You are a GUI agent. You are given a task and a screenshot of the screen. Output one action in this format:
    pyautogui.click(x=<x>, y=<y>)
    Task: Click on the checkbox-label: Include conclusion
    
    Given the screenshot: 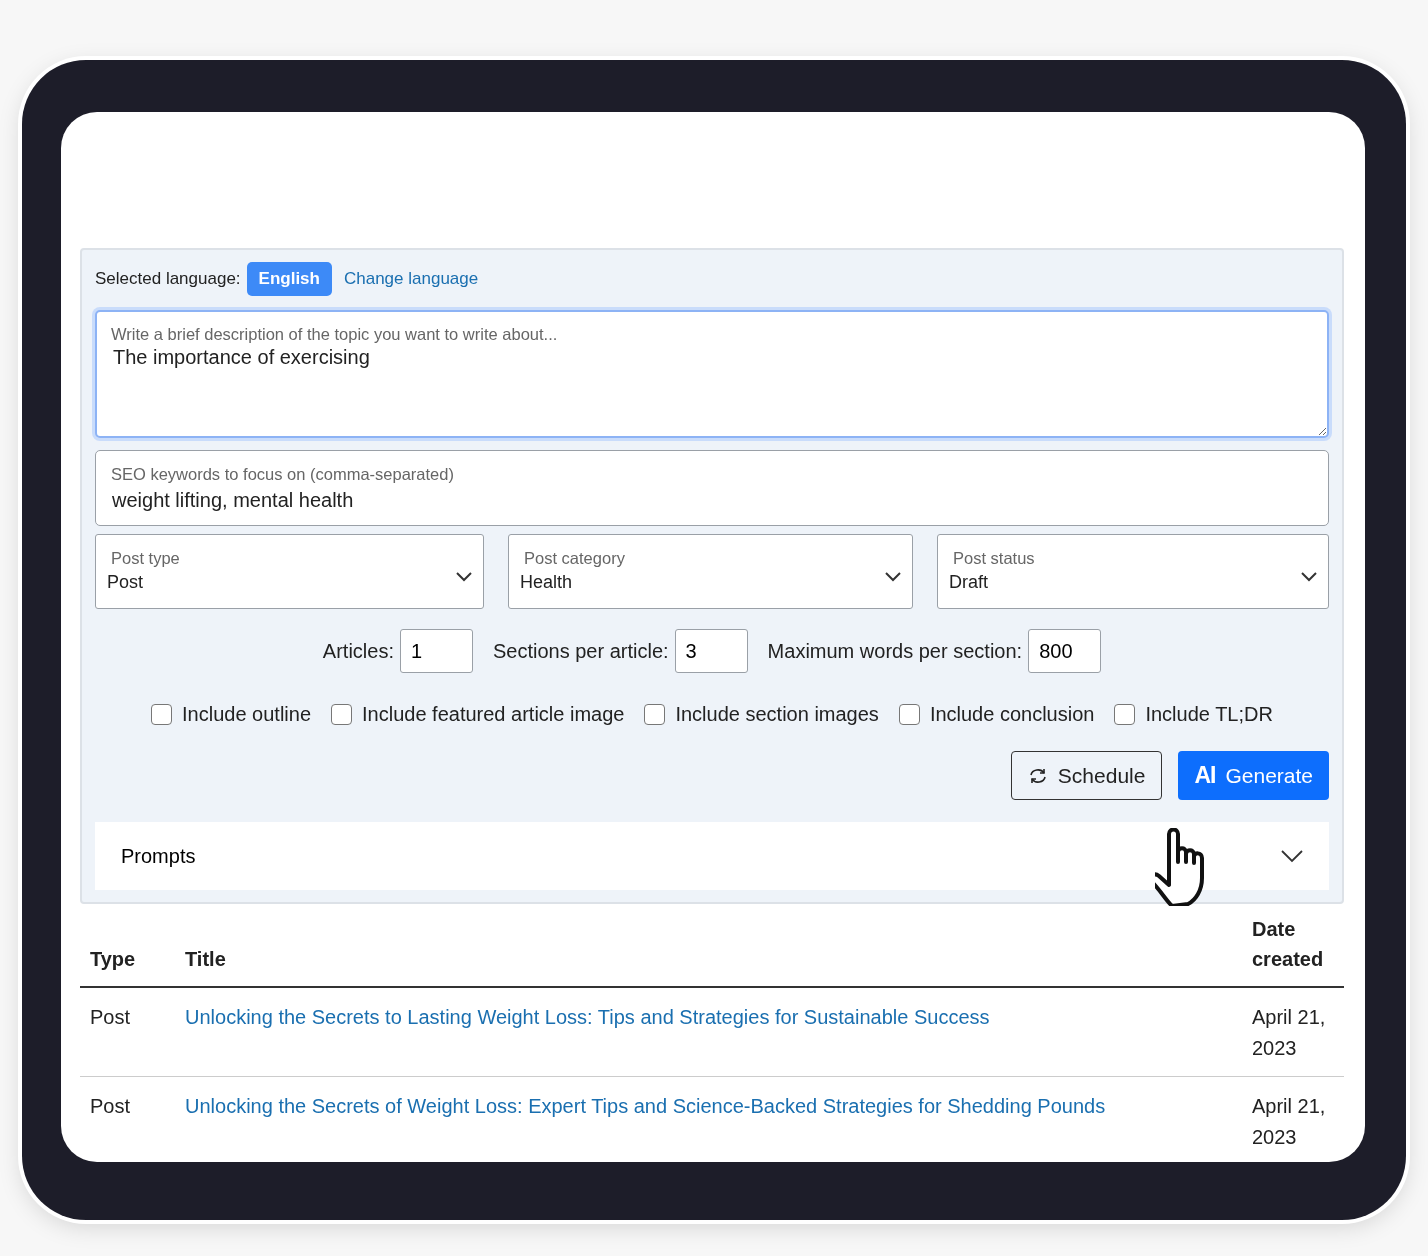 What is the action you would take?
    pyautogui.click(x=1012, y=714)
    